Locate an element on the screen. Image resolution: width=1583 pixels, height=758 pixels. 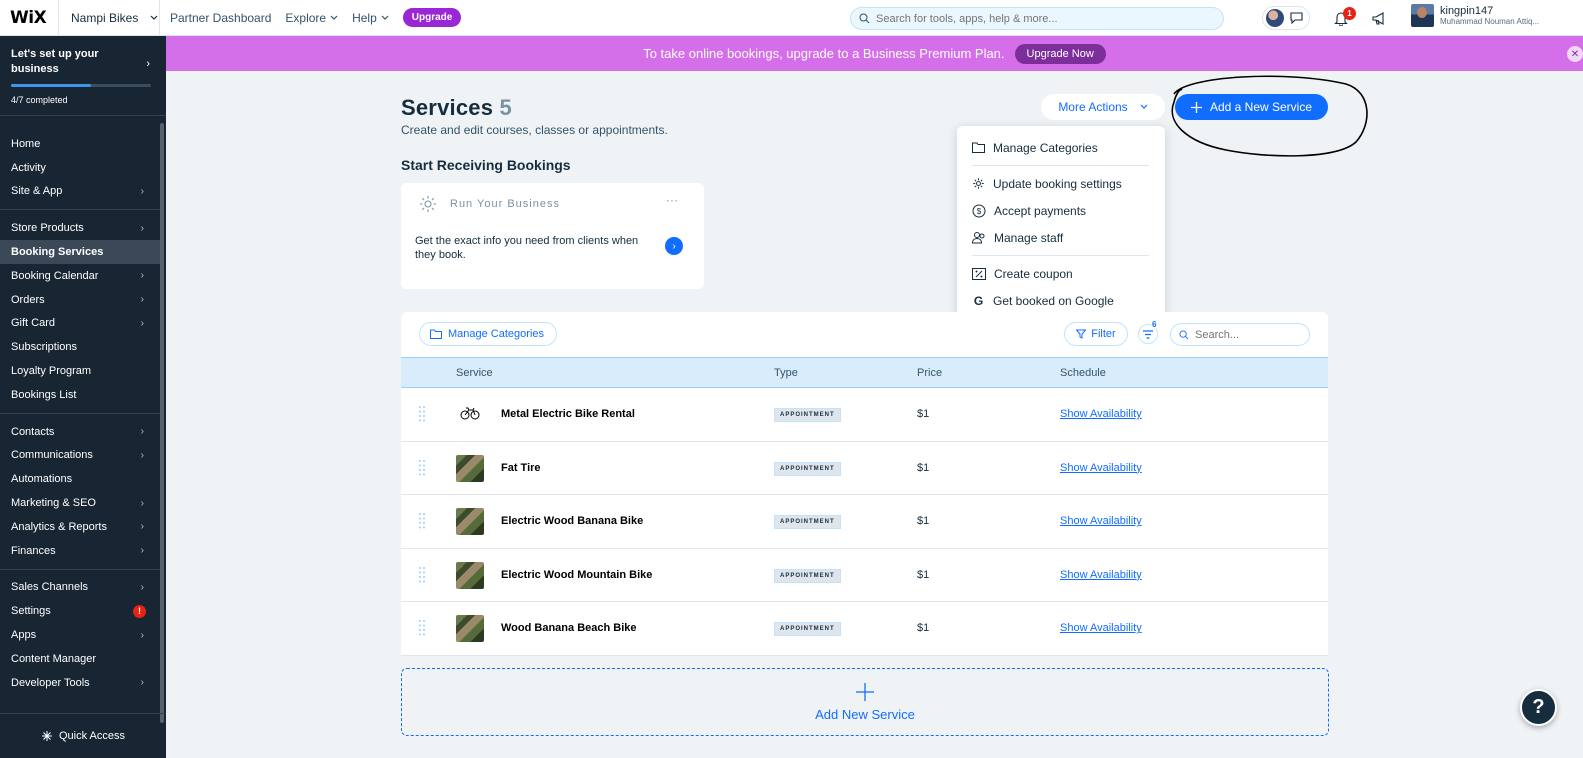
staff-icon is located at coordinates (979, 237).